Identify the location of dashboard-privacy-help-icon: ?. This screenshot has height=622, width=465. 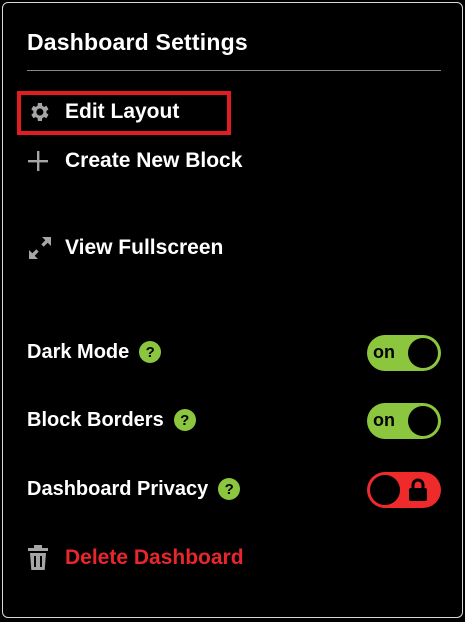
(229, 489).